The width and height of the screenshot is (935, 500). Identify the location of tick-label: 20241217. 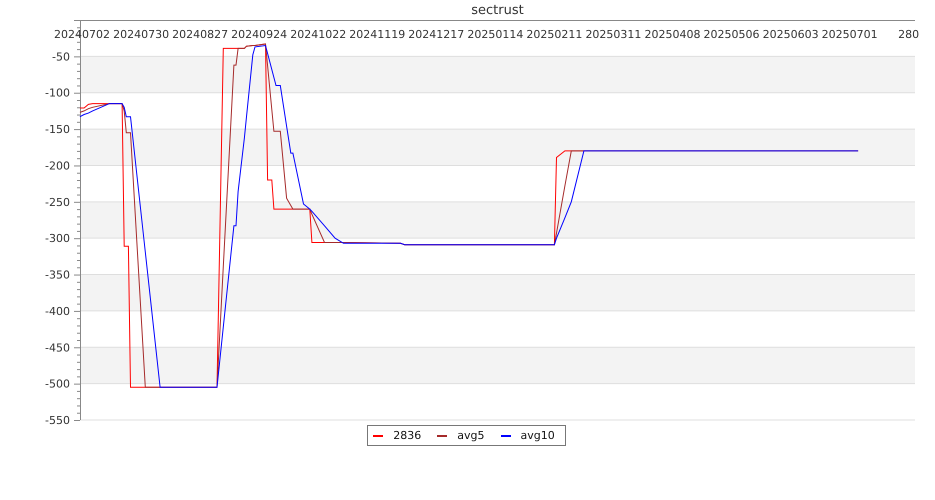
(436, 34).